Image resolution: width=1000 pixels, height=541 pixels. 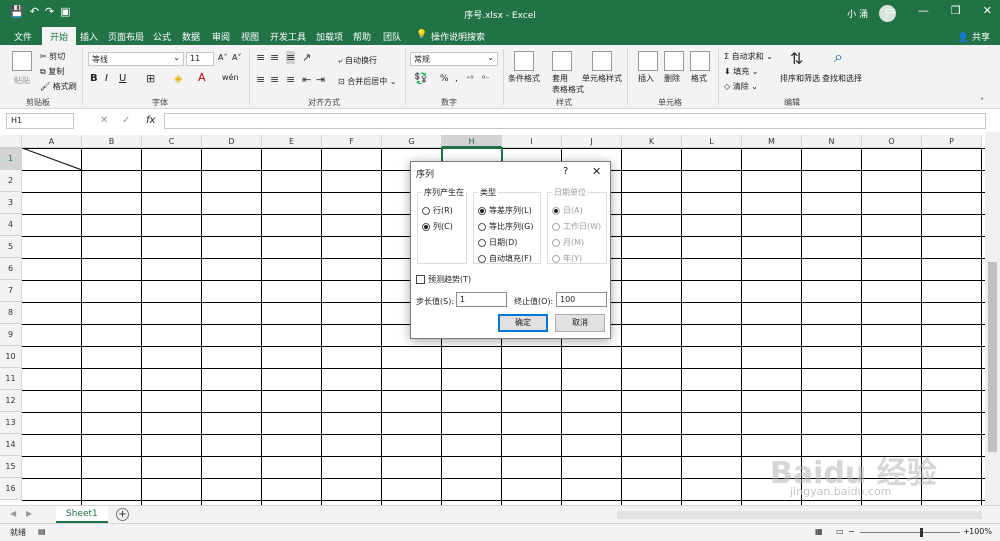 I want to click on tab-review: 审阅, so click(x=221, y=36).